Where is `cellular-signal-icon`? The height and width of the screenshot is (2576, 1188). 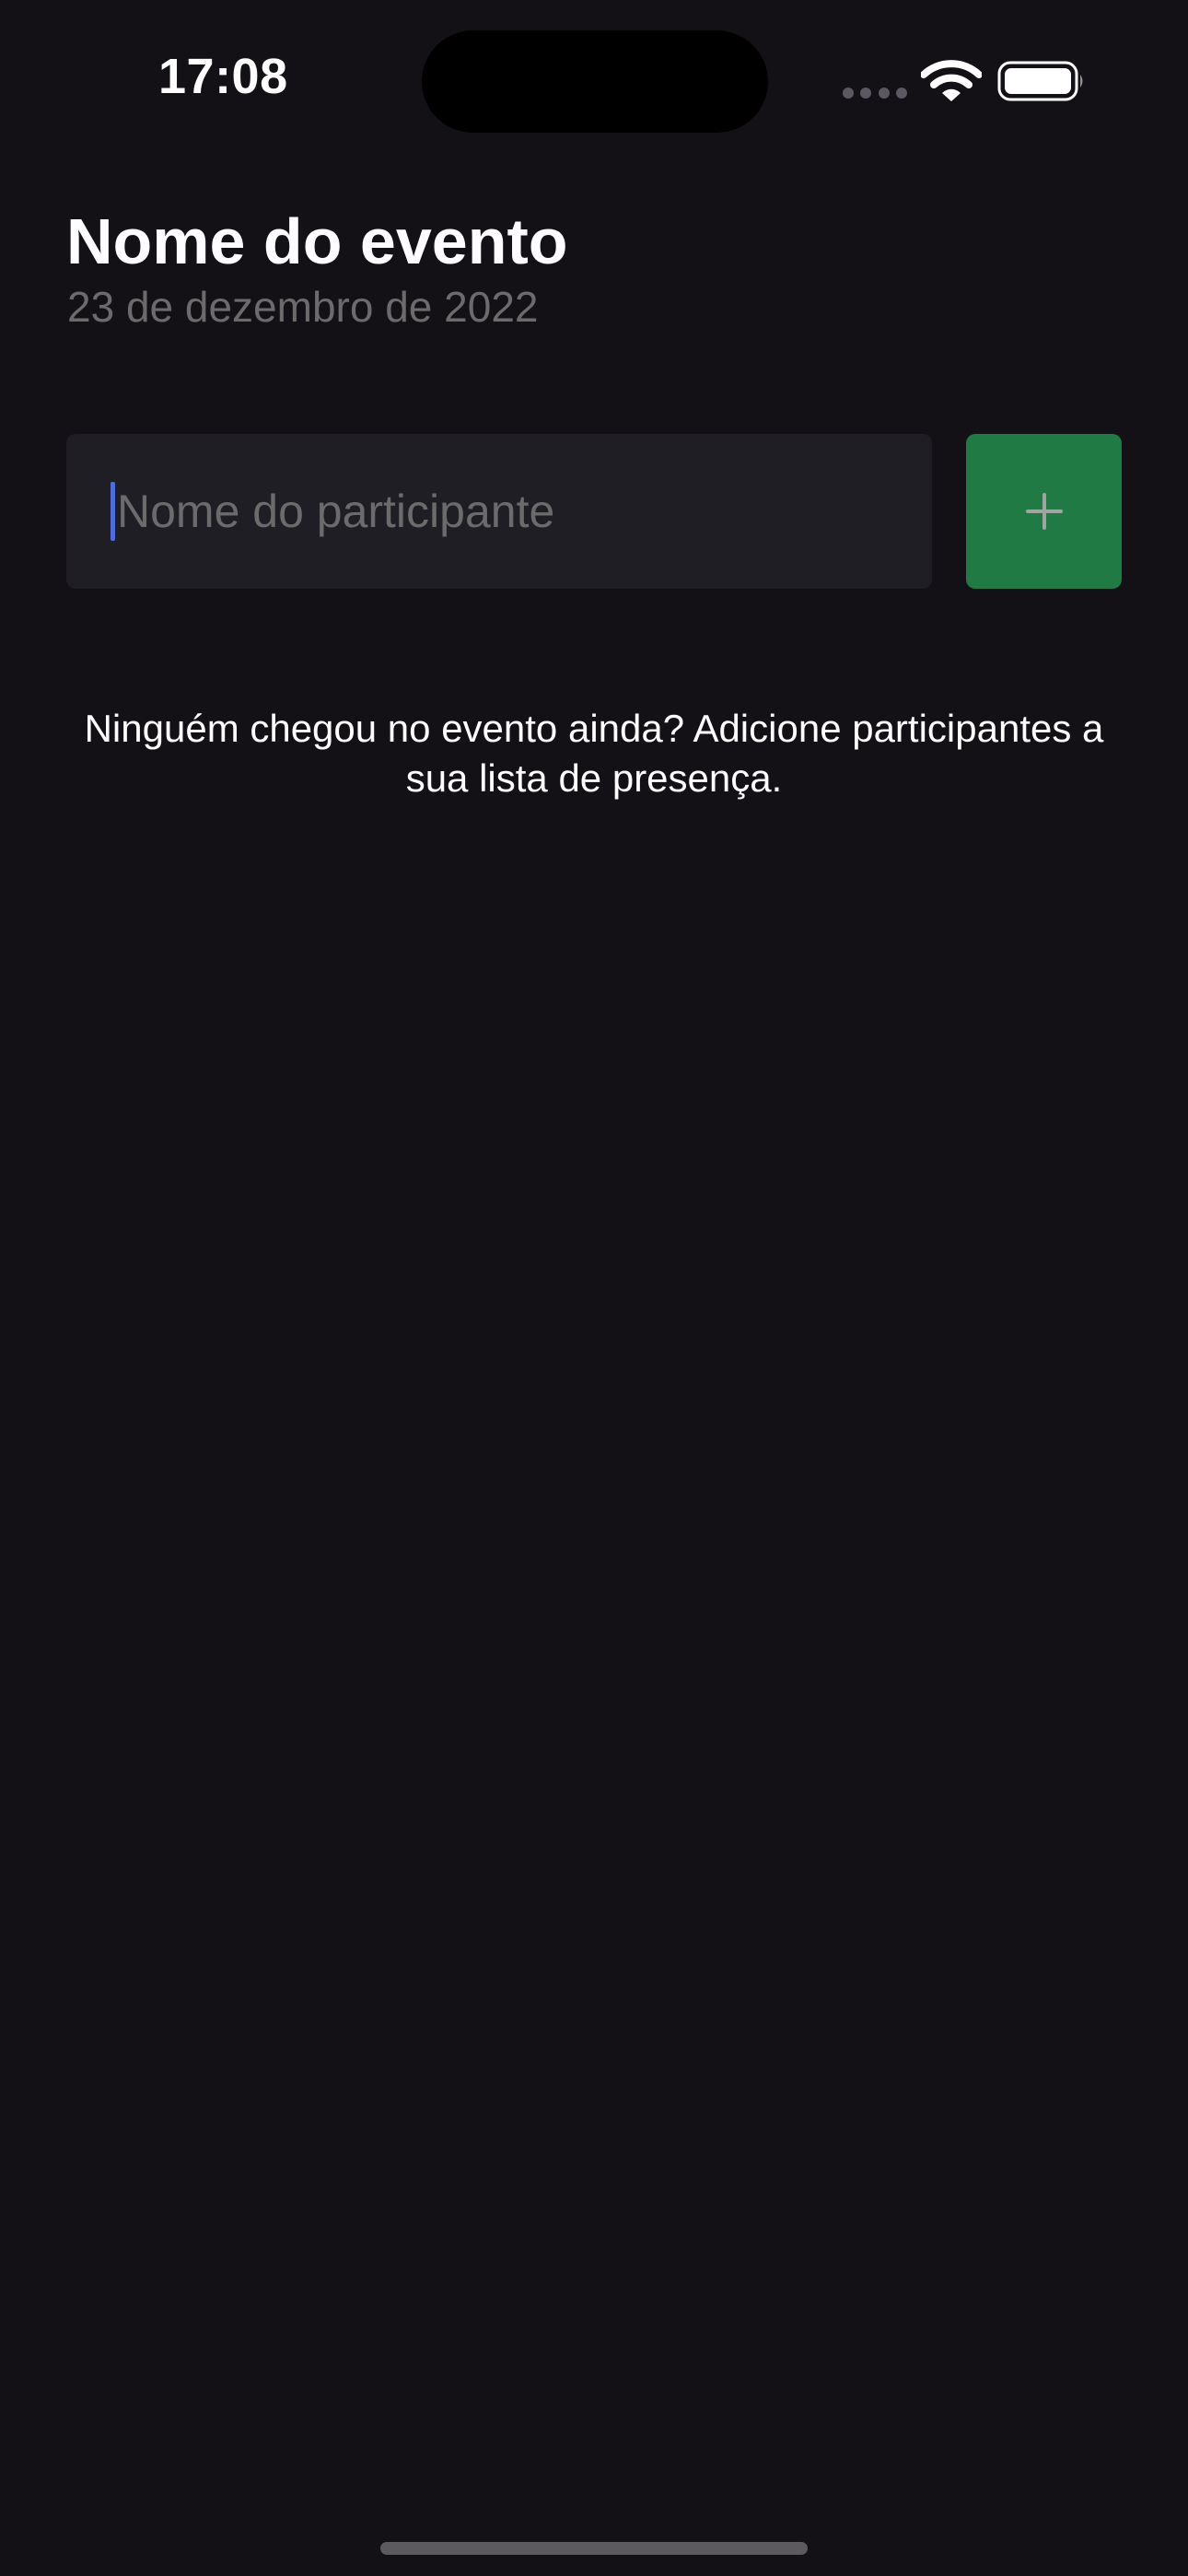
cellular-signal-icon is located at coordinates (875, 93).